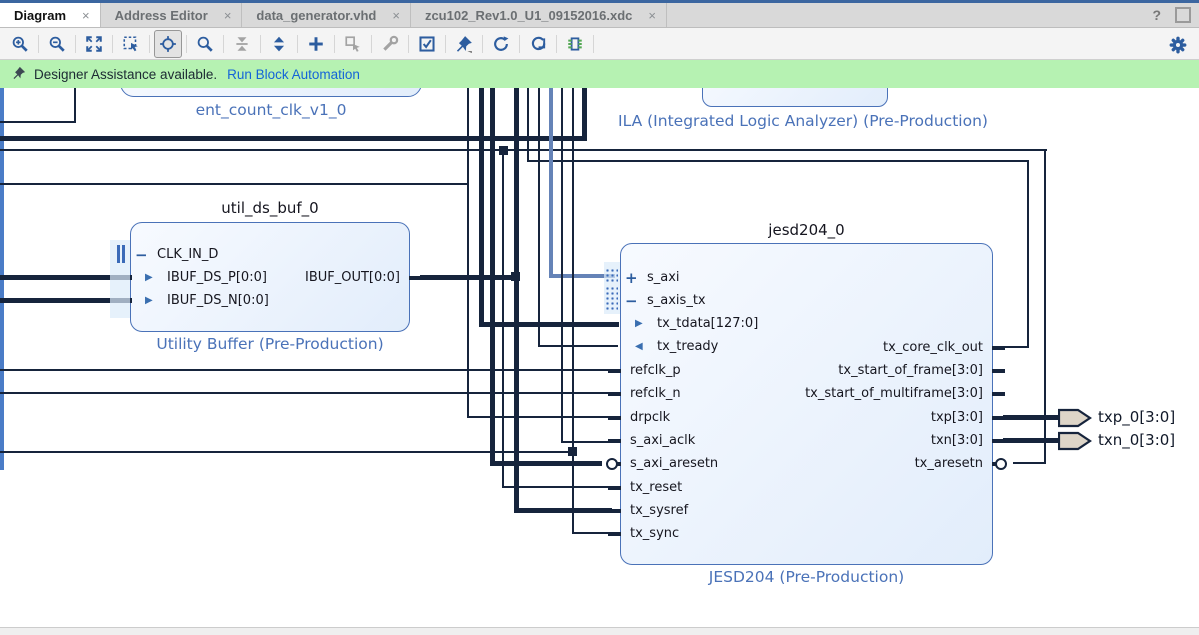 This screenshot has height=635, width=1199. I want to click on port-txp-3-0-: txp[3:0], so click(808, 418).